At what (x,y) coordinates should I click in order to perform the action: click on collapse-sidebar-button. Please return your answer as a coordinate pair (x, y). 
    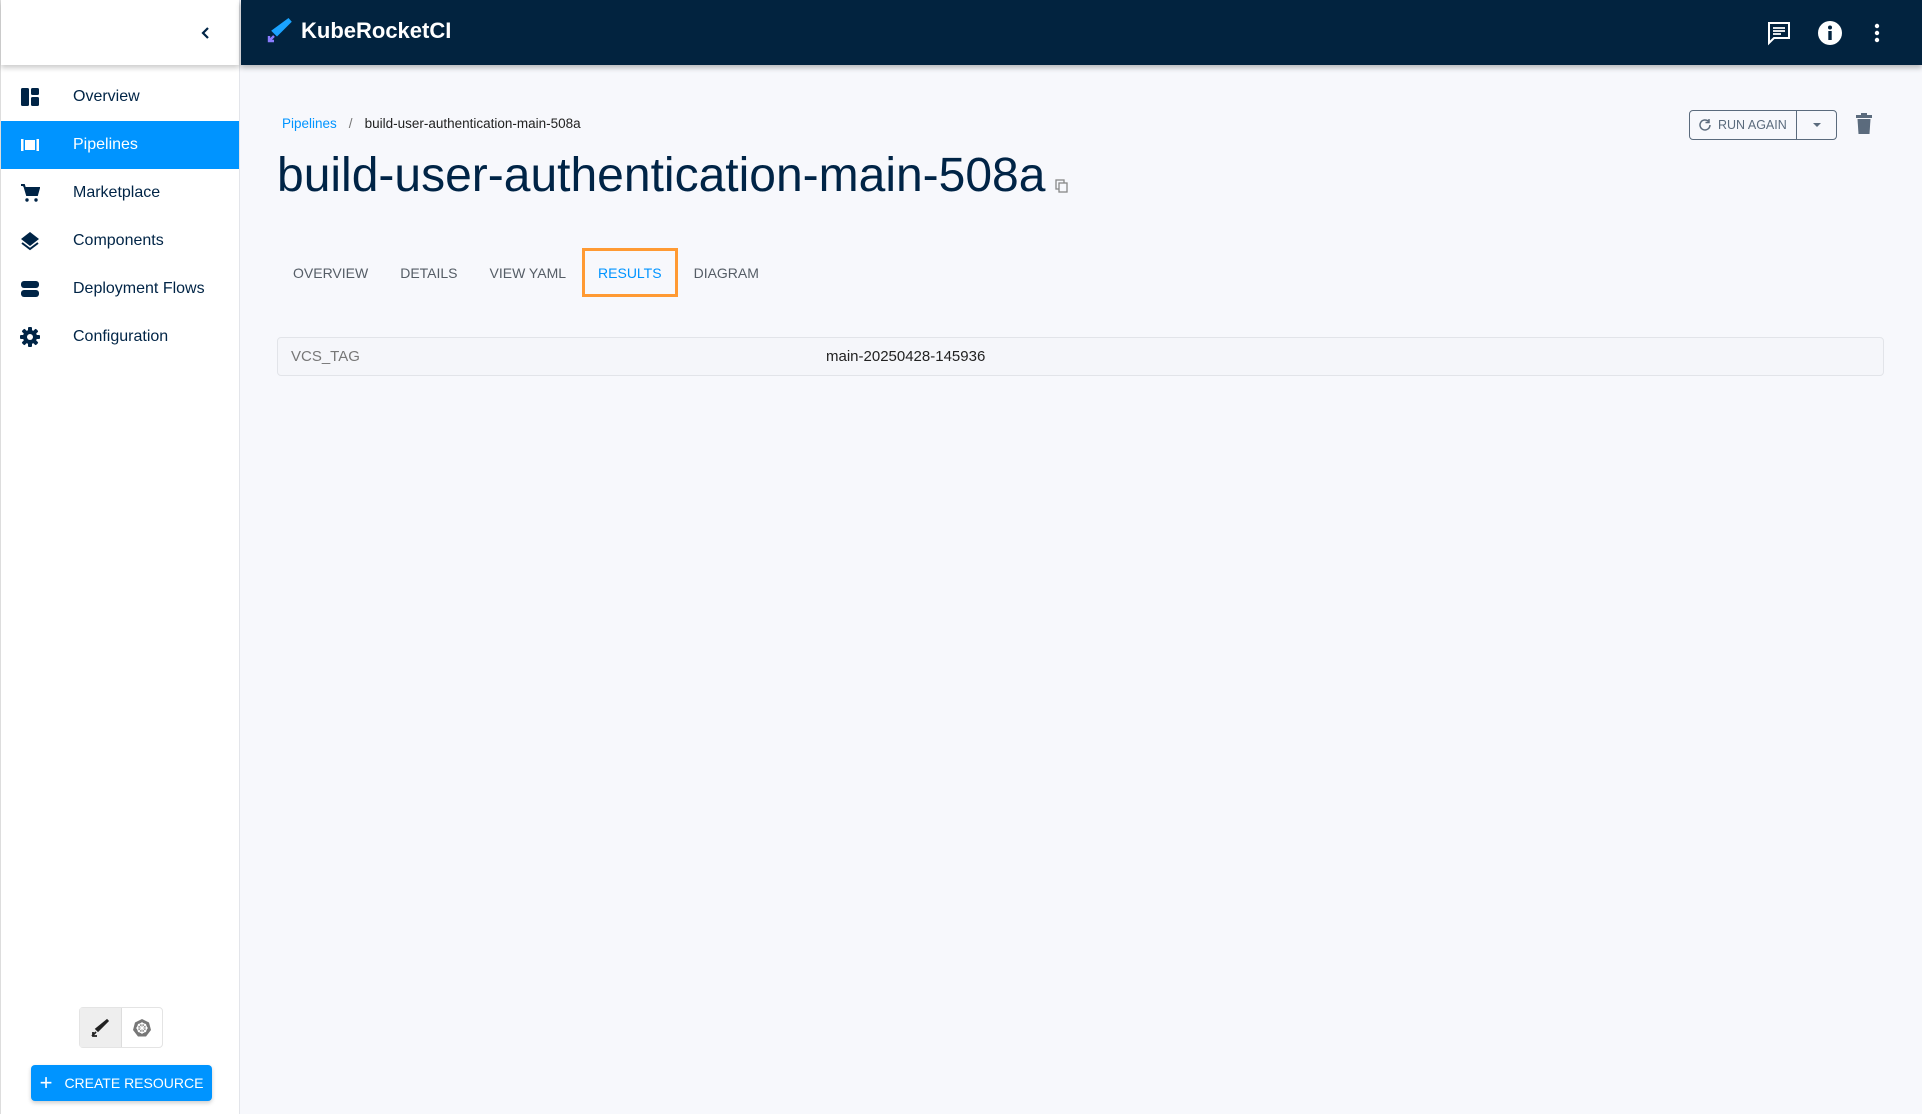
    Looking at the image, I should click on (206, 33).